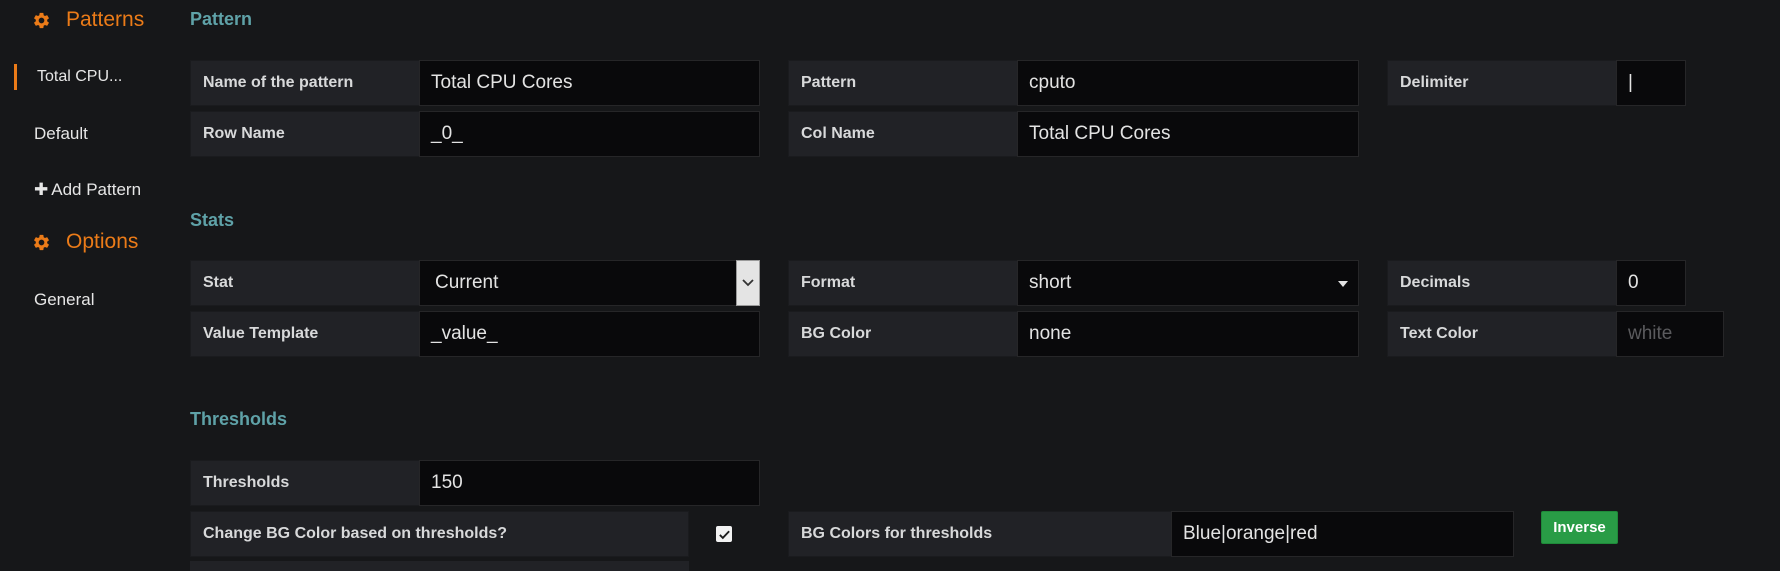 The height and width of the screenshot is (571, 1780). What do you see at coordinates (1342, 534) in the screenshot?
I see `bg-colors-thresholds-input: Blue|orange|red` at bounding box center [1342, 534].